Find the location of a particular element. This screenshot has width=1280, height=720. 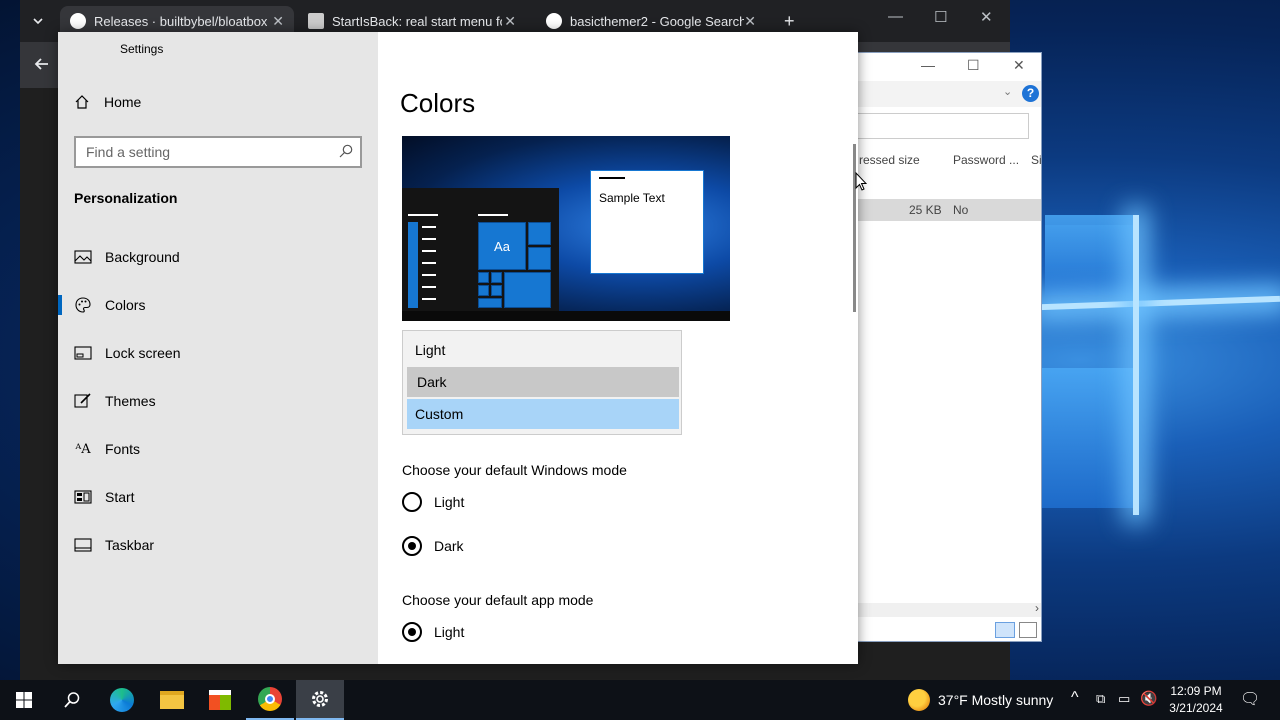

sidebar-item-themes: Themes is located at coordinates (218, 401).